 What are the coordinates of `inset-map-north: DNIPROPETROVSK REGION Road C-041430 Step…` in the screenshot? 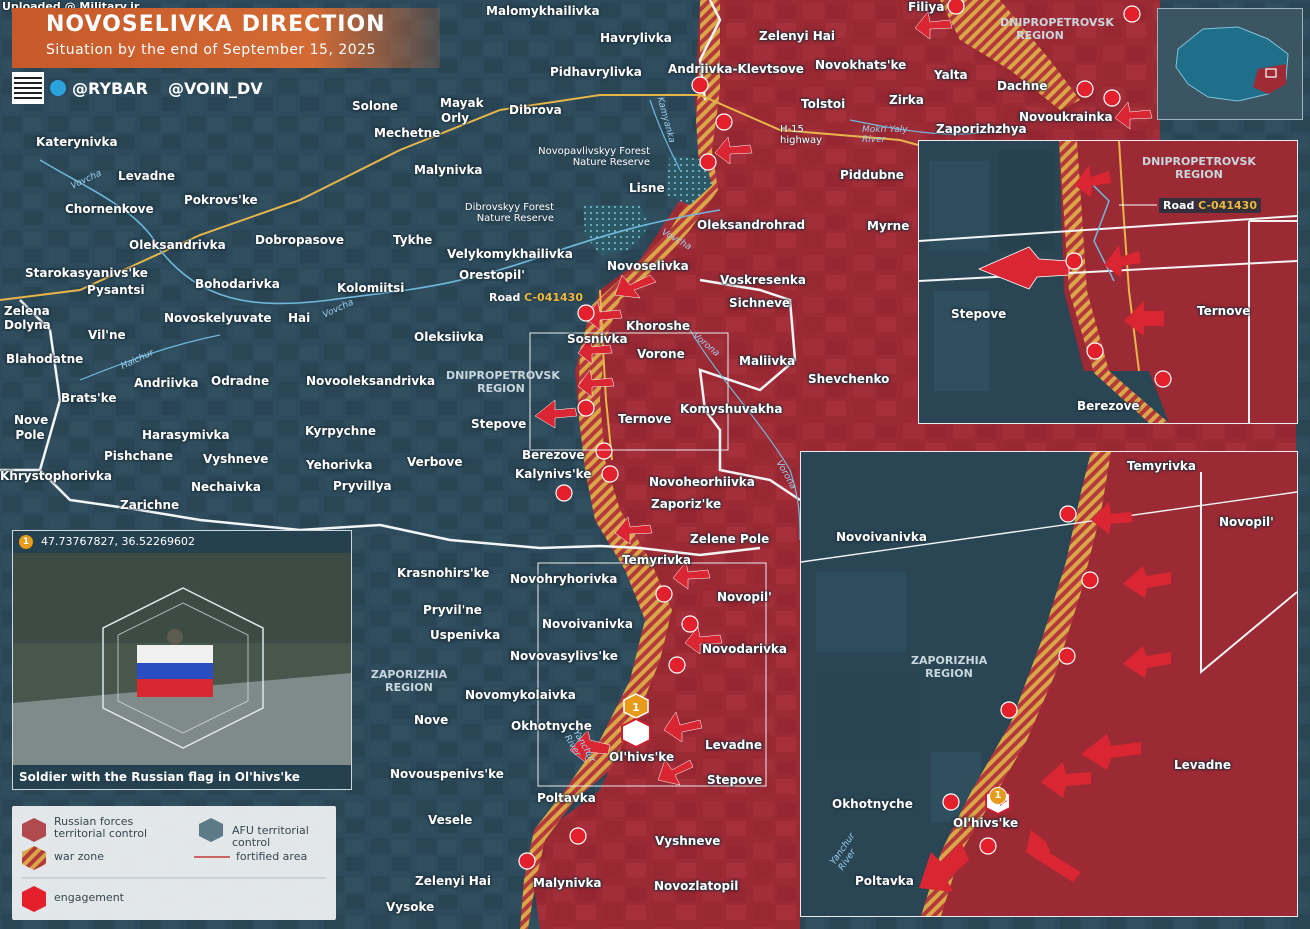 It's located at (1108, 282).